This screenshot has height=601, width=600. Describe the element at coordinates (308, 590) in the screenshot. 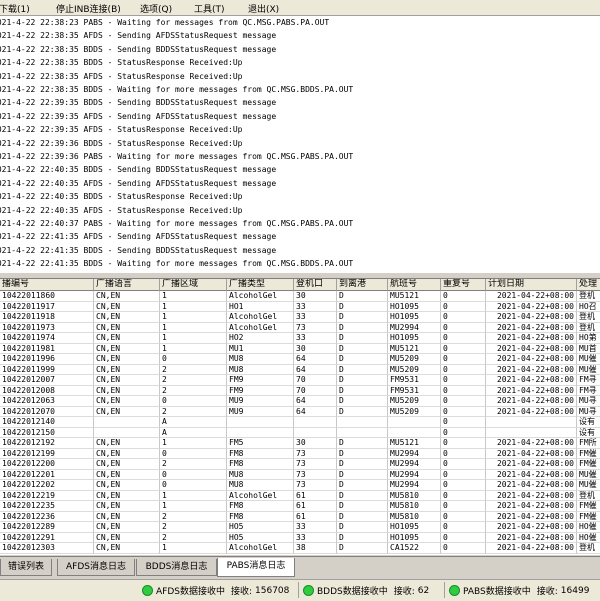

I see `bdds-status-led-icon` at that location.